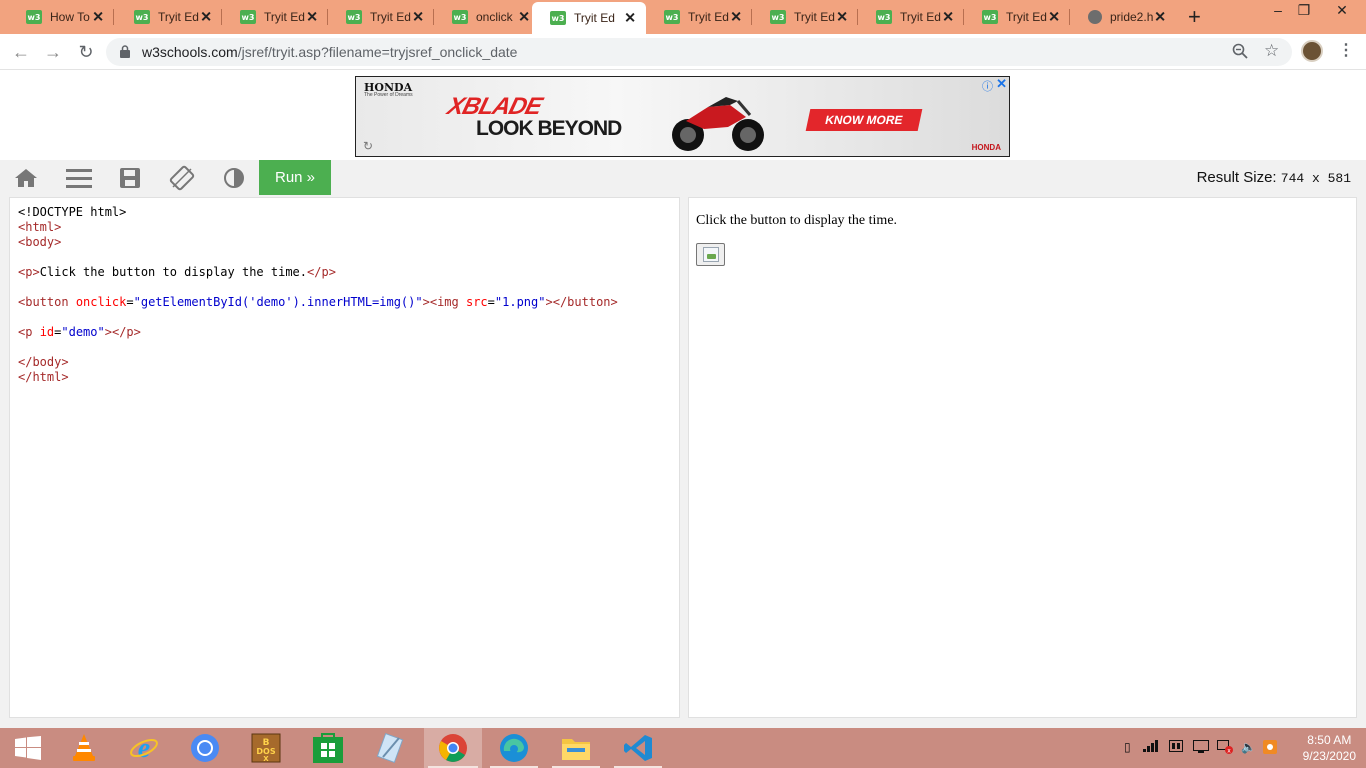 This screenshot has height=768, width=1366. What do you see at coordinates (1346, 50) in the screenshot?
I see `browser-menu-icon: ⋮` at bounding box center [1346, 50].